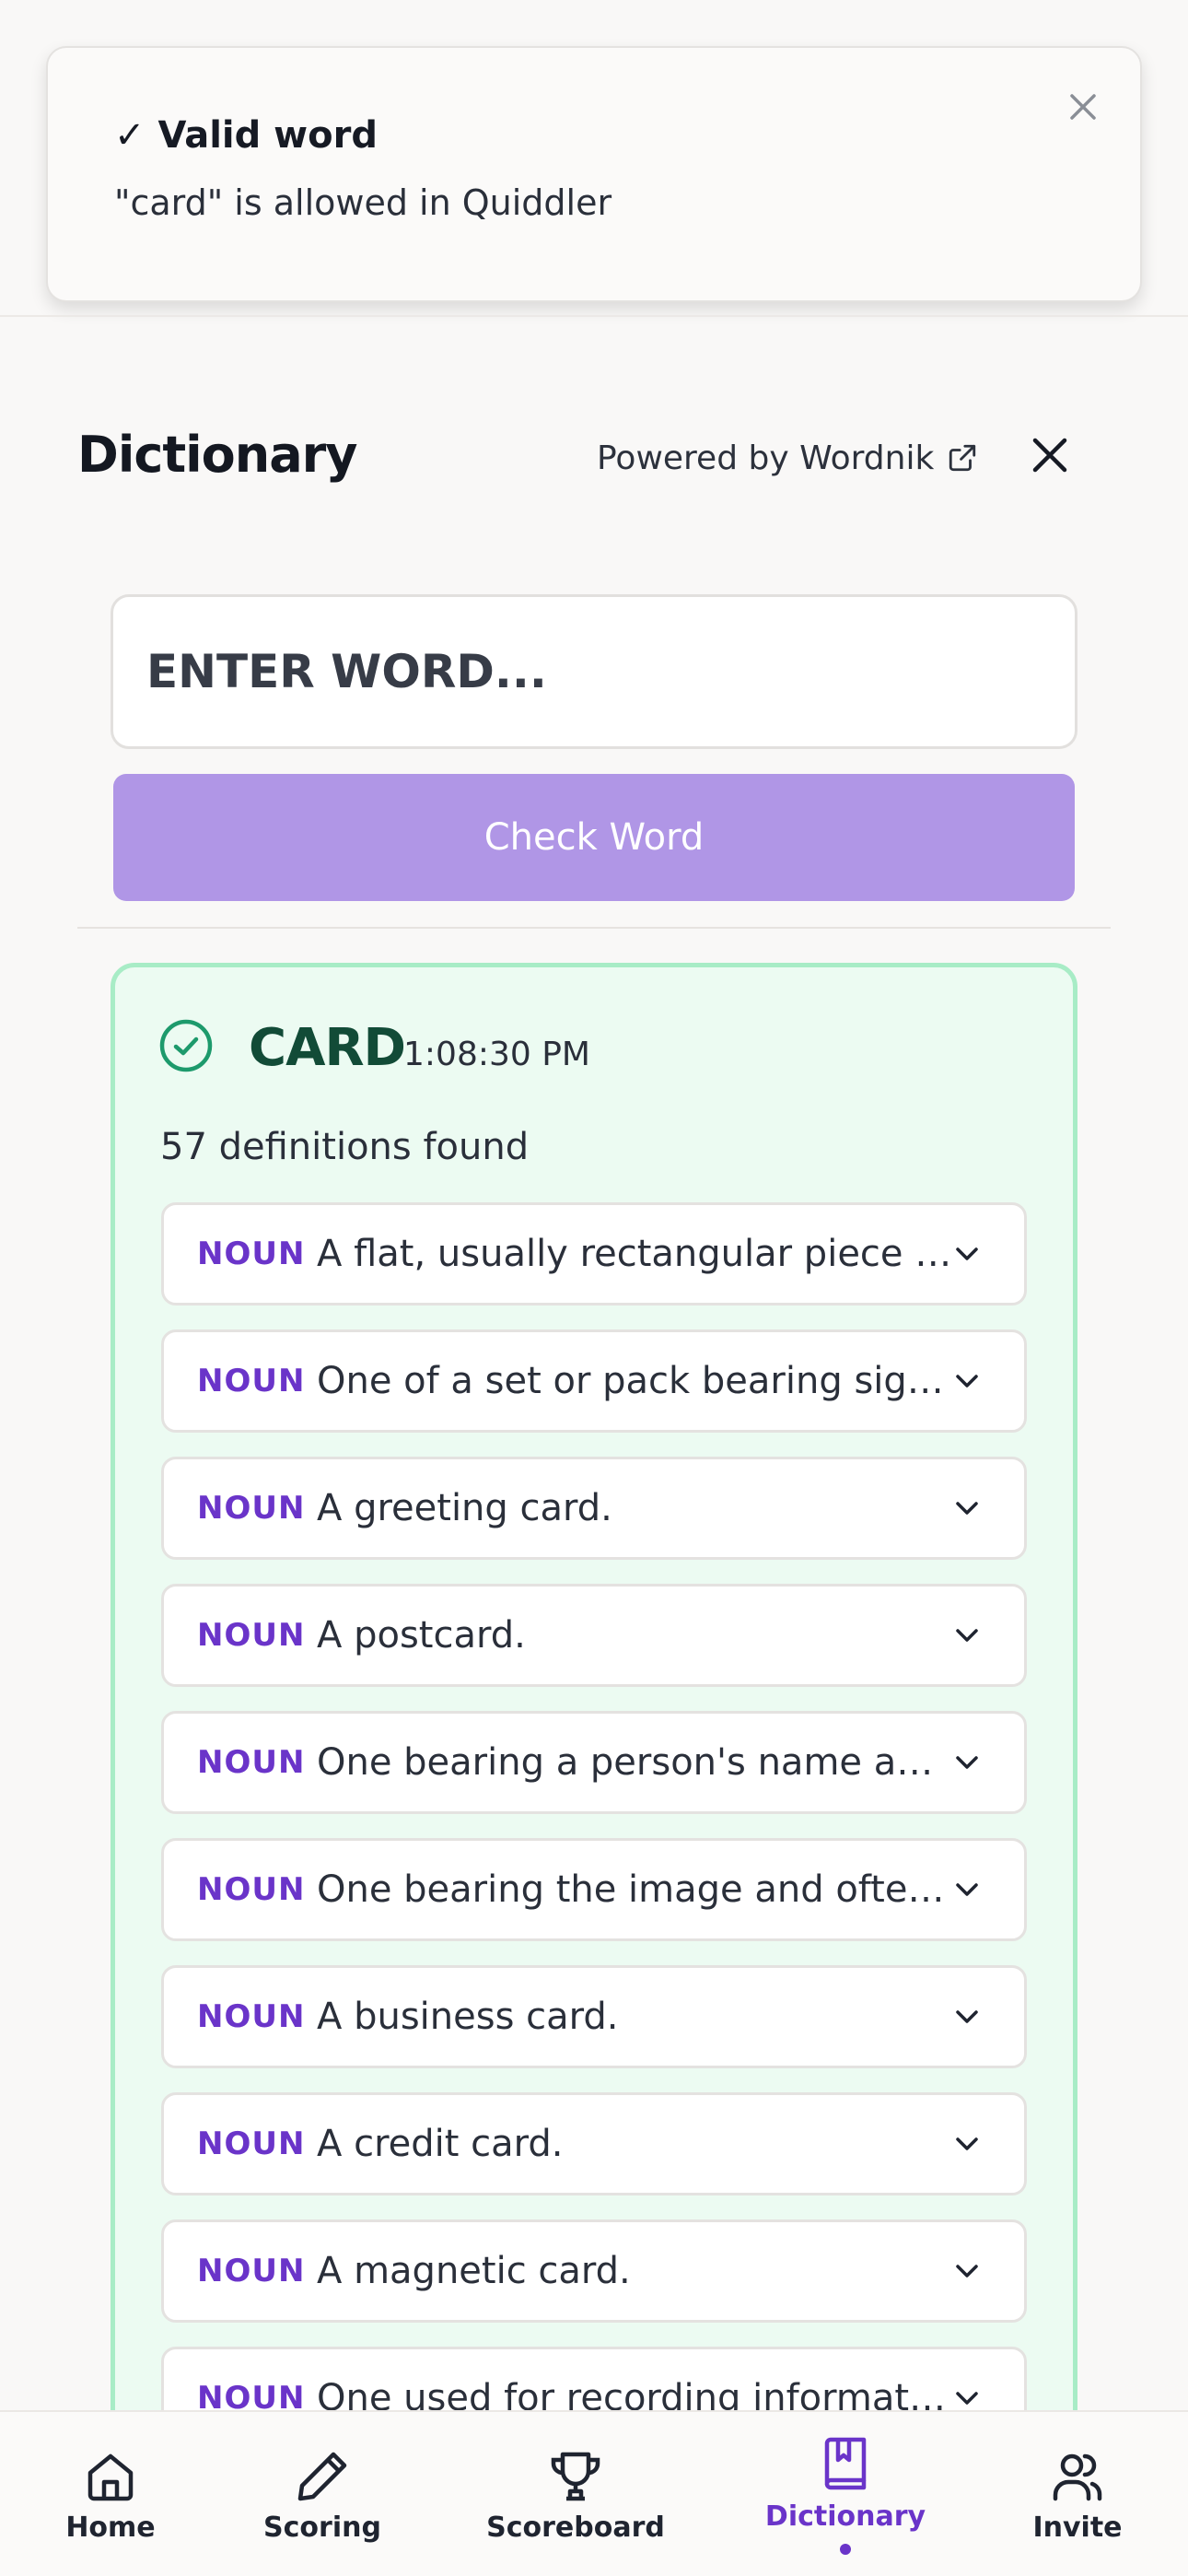 This screenshot has width=1188, height=2576. What do you see at coordinates (962, 458) in the screenshot?
I see `external-link-icon` at bounding box center [962, 458].